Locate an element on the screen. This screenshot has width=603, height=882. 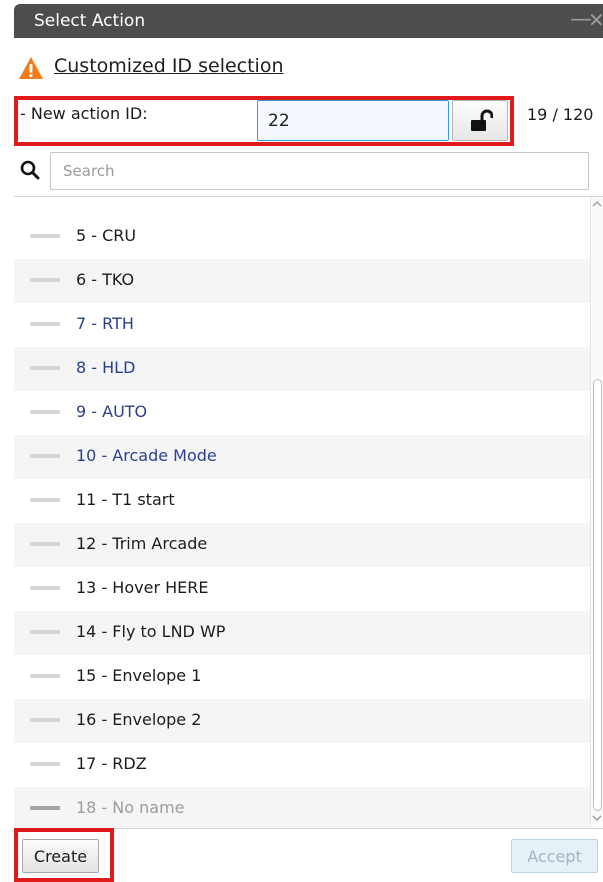
list-item-label: 14 - Fly to LND WP is located at coordinates (151, 631).